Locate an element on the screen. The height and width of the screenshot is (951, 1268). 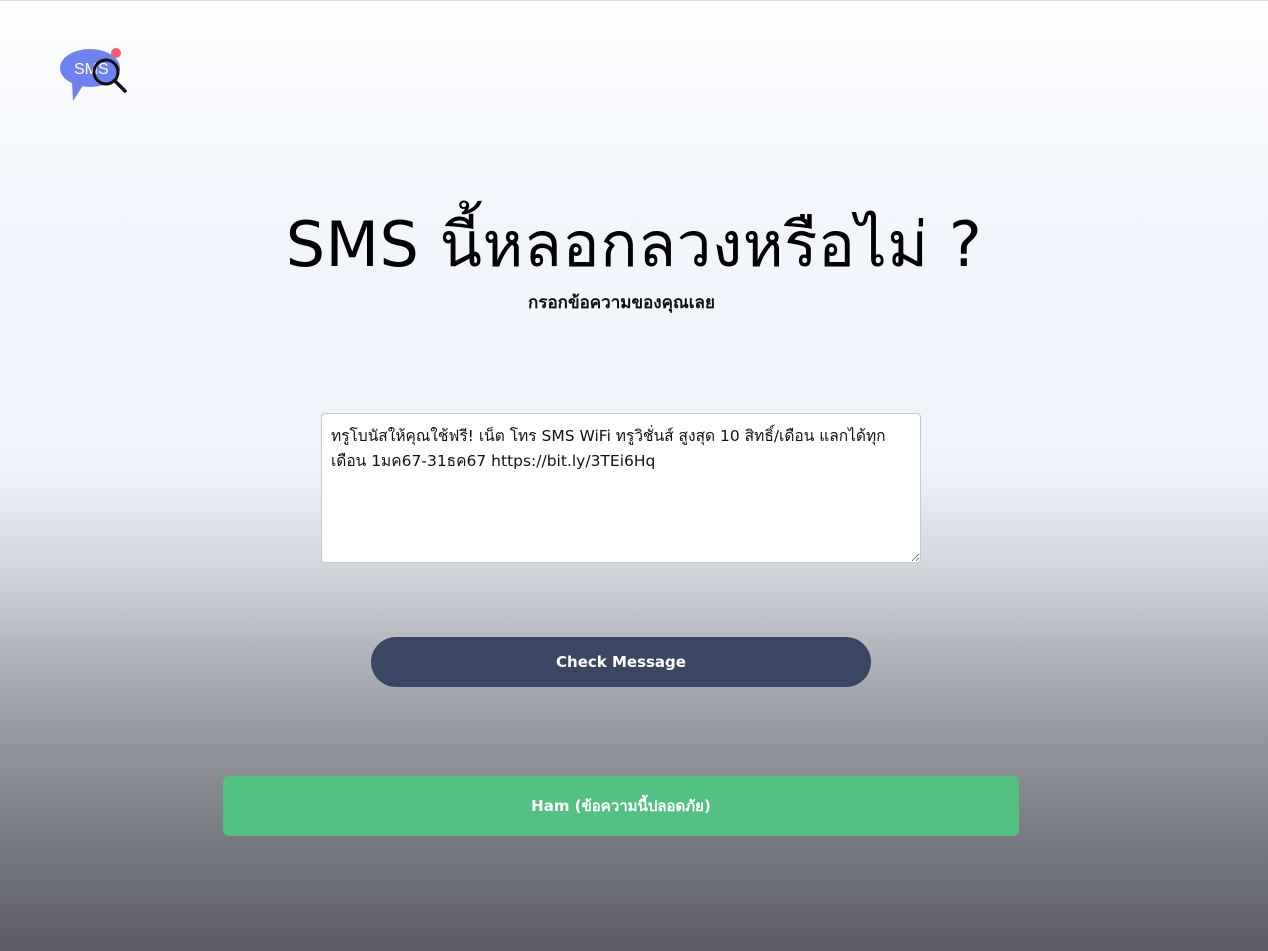
top-divider is located at coordinates (634, 0).